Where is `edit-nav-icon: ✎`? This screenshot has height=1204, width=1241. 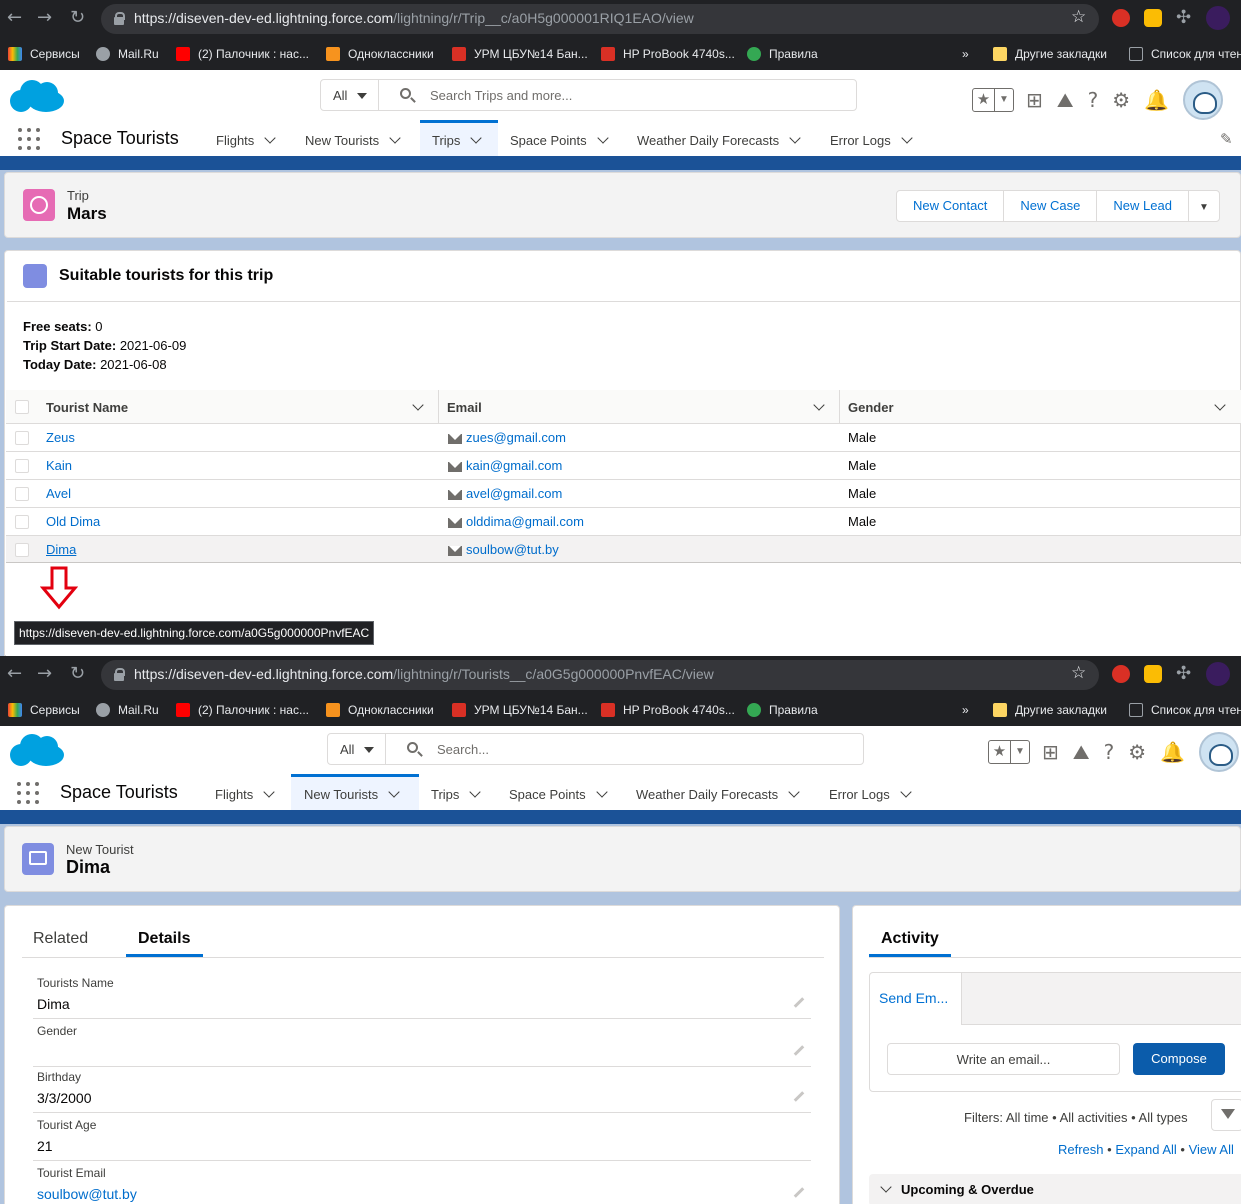
edit-nav-icon: ✎ is located at coordinates (1226, 139).